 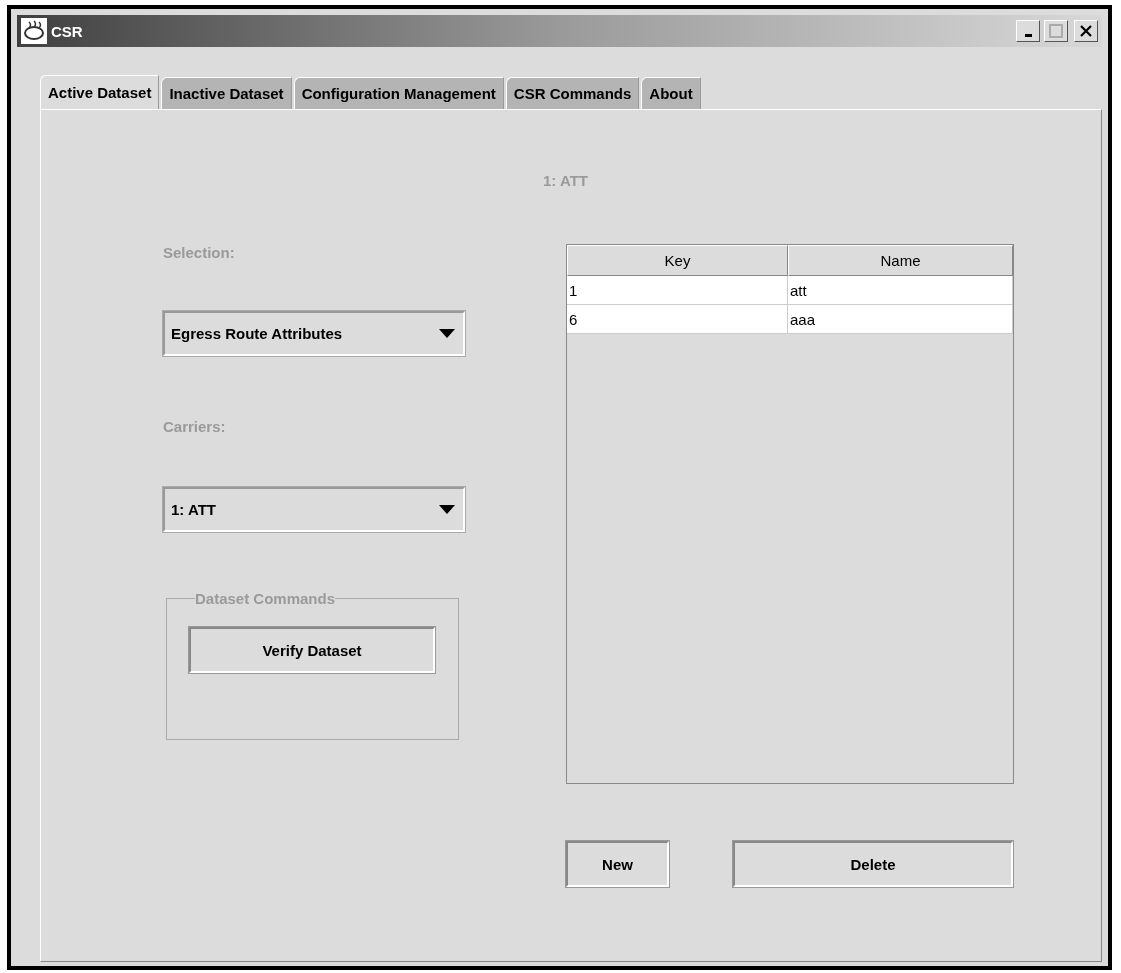 I want to click on column-header: Key, so click(x=677, y=260).